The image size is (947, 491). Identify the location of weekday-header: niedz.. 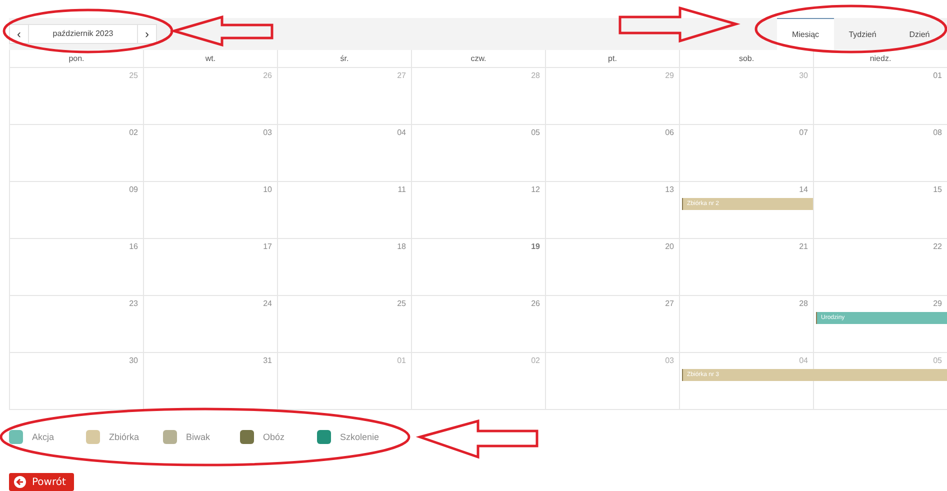
(880, 59).